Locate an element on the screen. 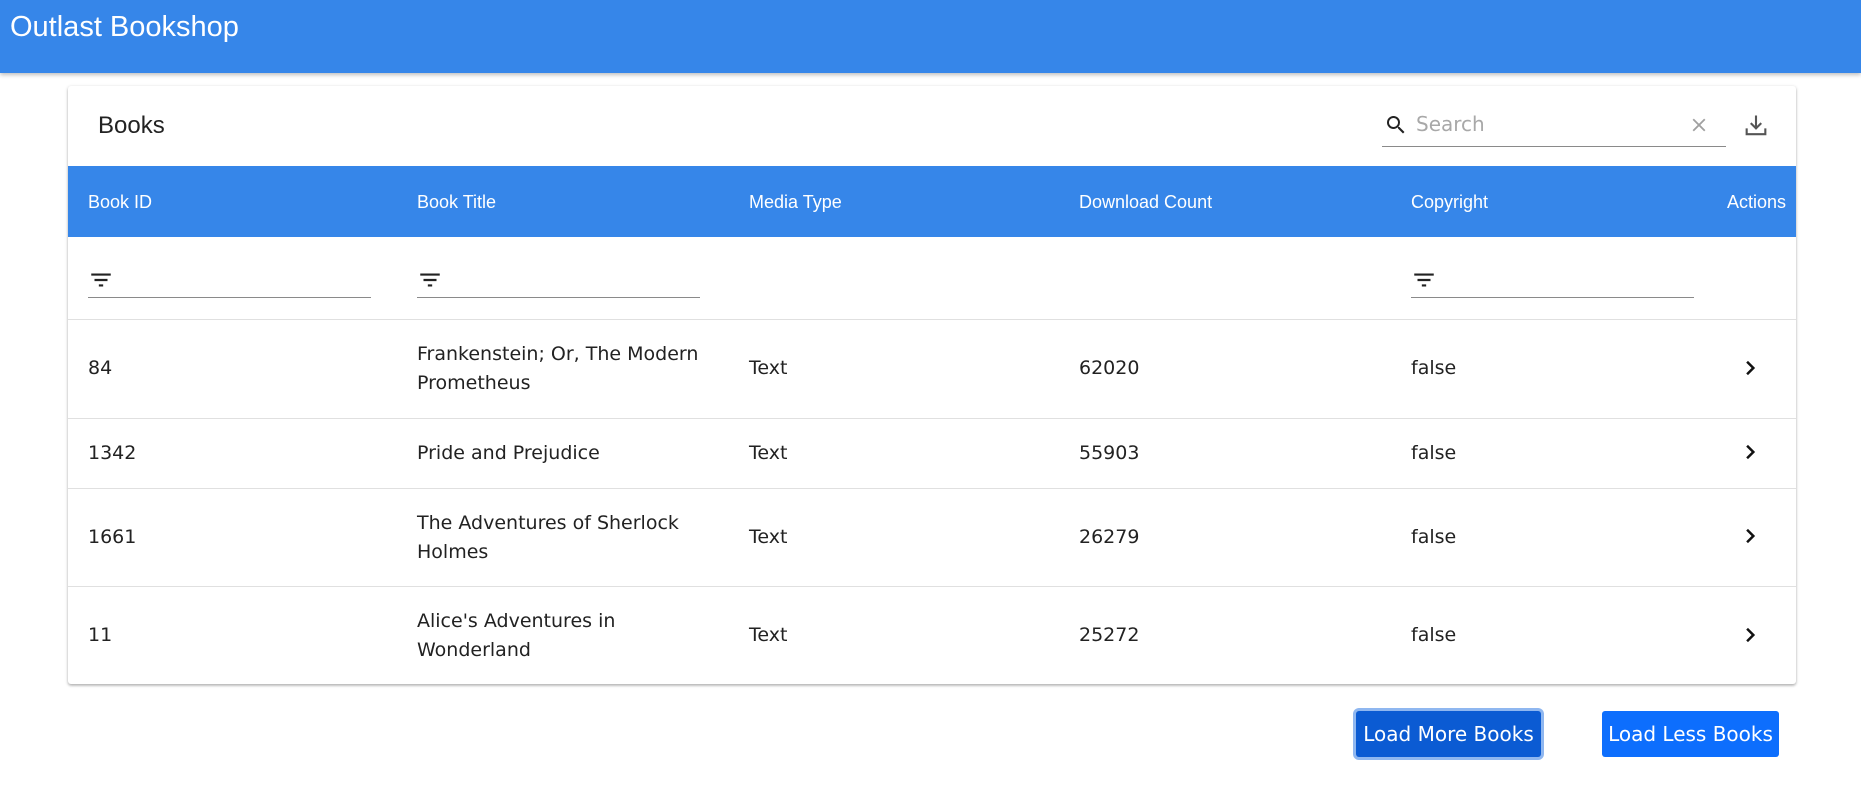 The image size is (1861, 797). cell-download-count: 26279 is located at coordinates (1109, 537).